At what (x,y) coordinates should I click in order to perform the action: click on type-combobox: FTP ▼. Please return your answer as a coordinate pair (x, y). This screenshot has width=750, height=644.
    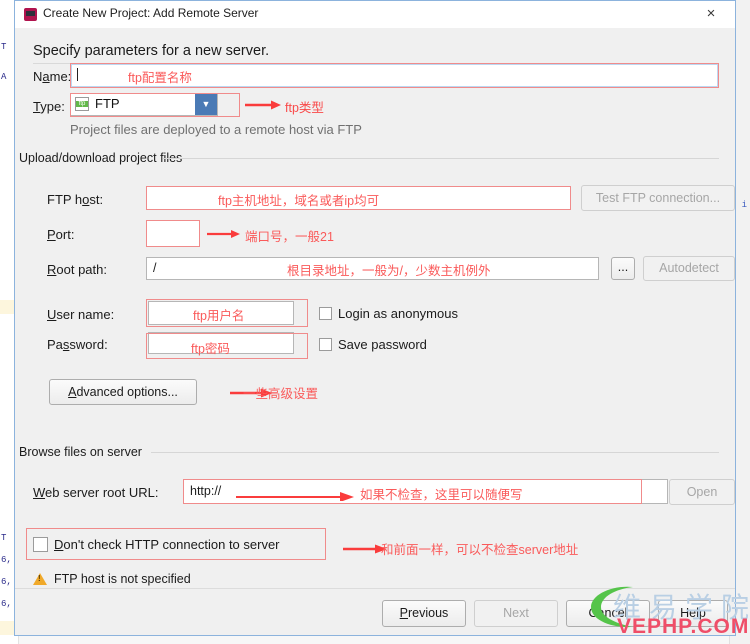
    Looking at the image, I should click on (144, 104).